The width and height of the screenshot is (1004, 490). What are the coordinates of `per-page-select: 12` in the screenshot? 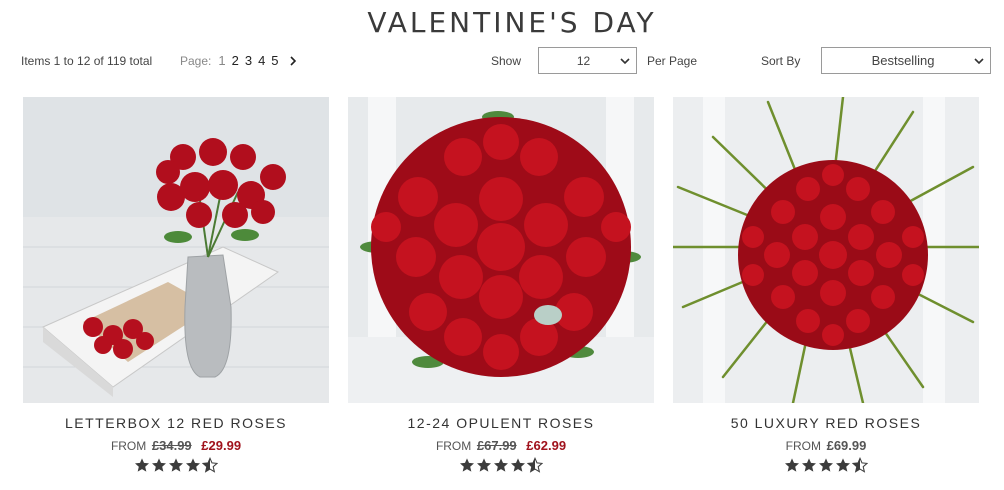 It's located at (587, 60).